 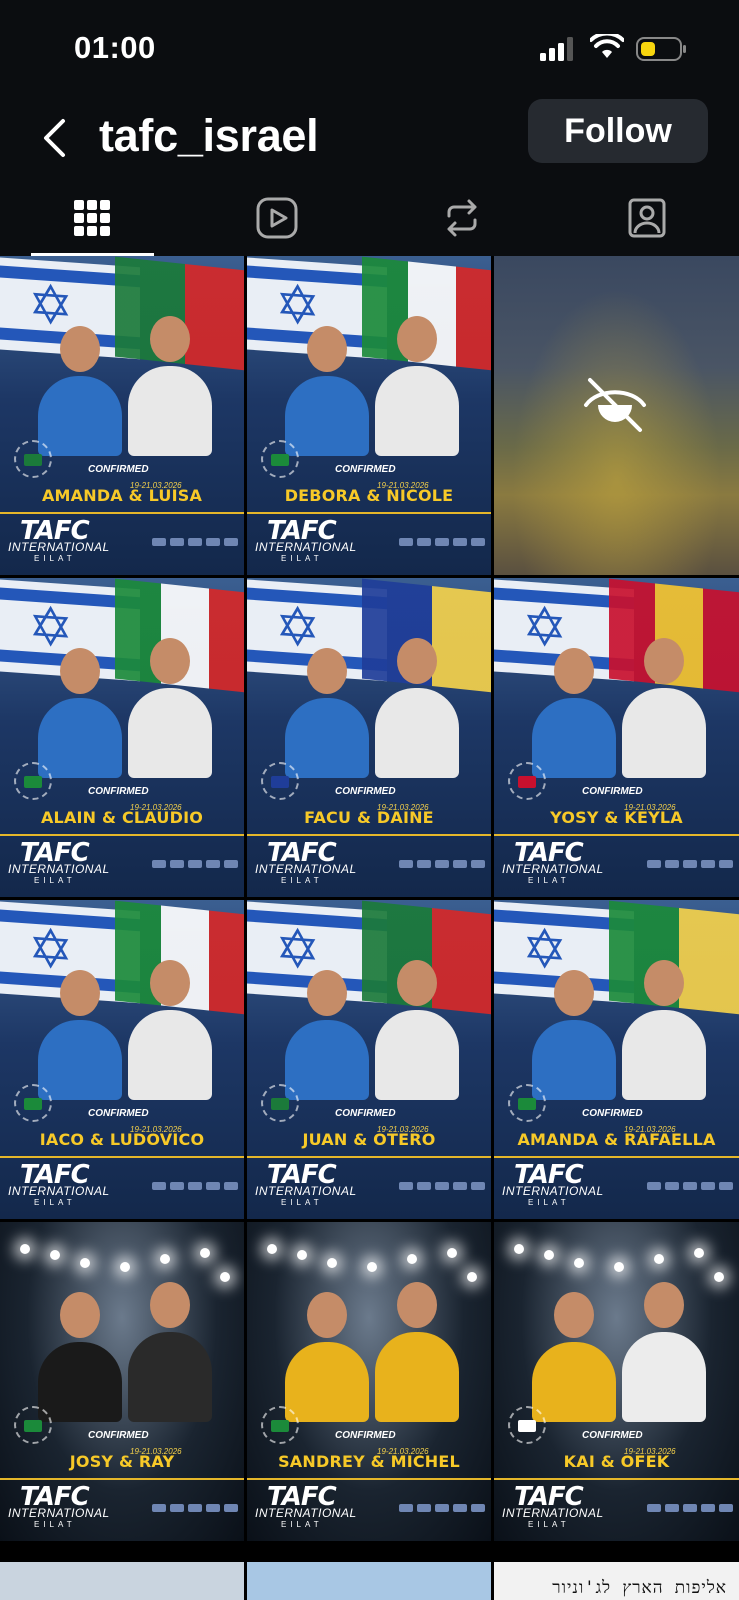 What do you see at coordinates (369, 48) in the screenshot?
I see `status-bar: 01:00` at bounding box center [369, 48].